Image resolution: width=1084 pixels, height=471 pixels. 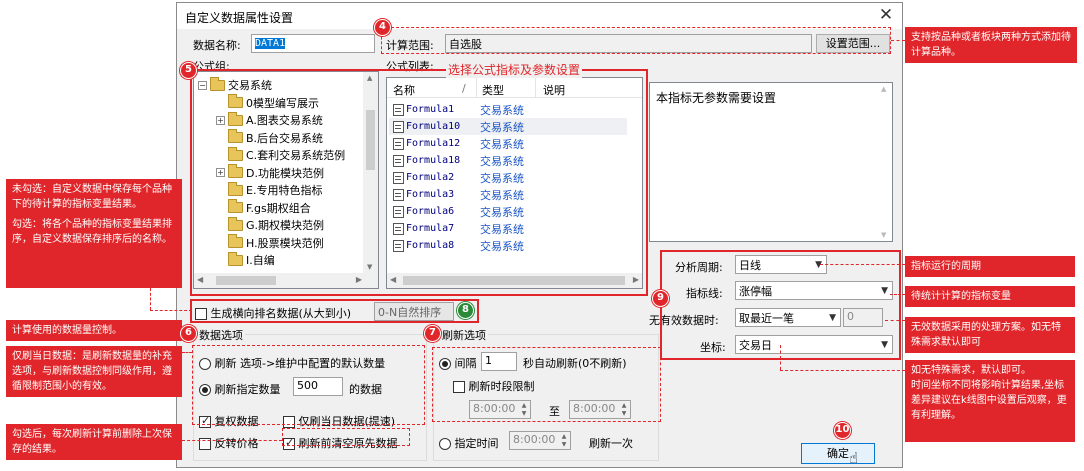 What do you see at coordinates (660, 298) in the screenshot?
I see `badge-8: 9` at bounding box center [660, 298].